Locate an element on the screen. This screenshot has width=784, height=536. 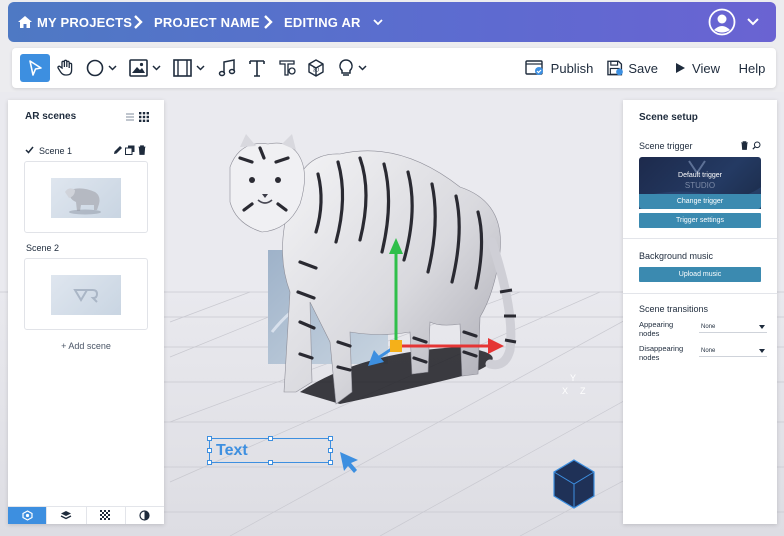
scene-2-thumbnail is located at coordinates (86, 295).